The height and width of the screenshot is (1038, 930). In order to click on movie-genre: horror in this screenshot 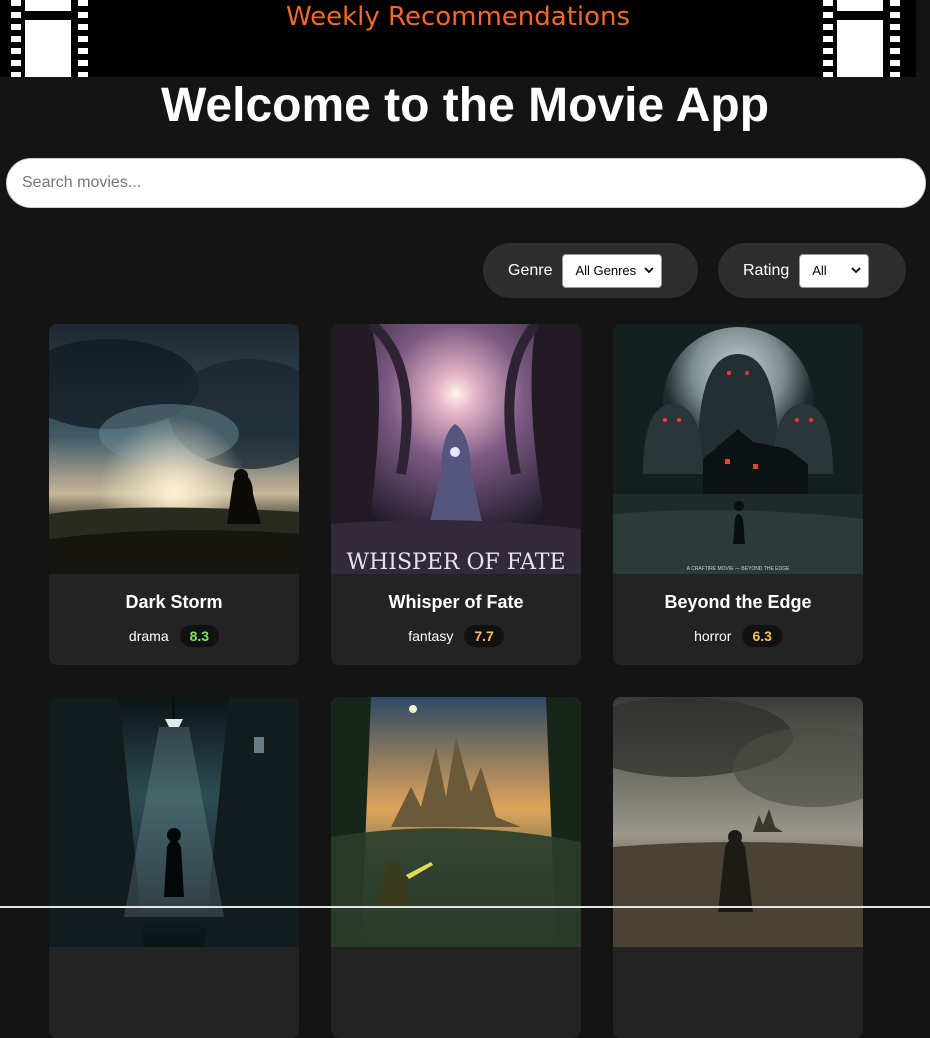, I will do `click(713, 636)`.